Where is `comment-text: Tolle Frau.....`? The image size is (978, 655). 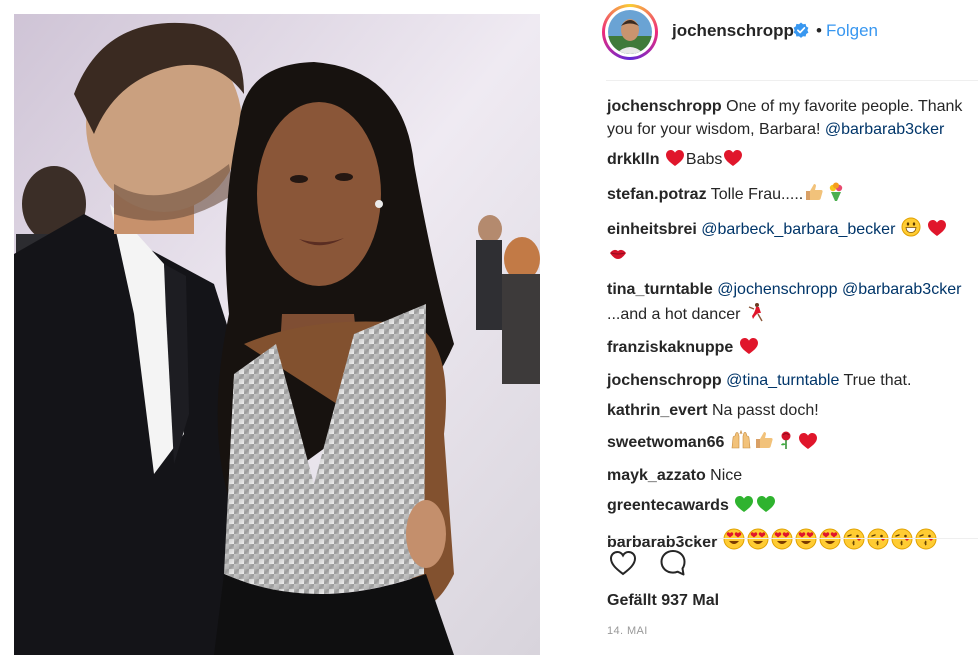 comment-text: Tolle Frau..... is located at coordinates (755, 194).